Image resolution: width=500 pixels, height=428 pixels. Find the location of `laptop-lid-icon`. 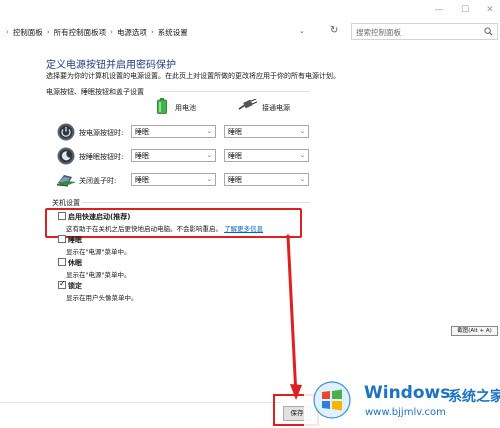

laptop-lid-icon is located at coordinates (66, 181).